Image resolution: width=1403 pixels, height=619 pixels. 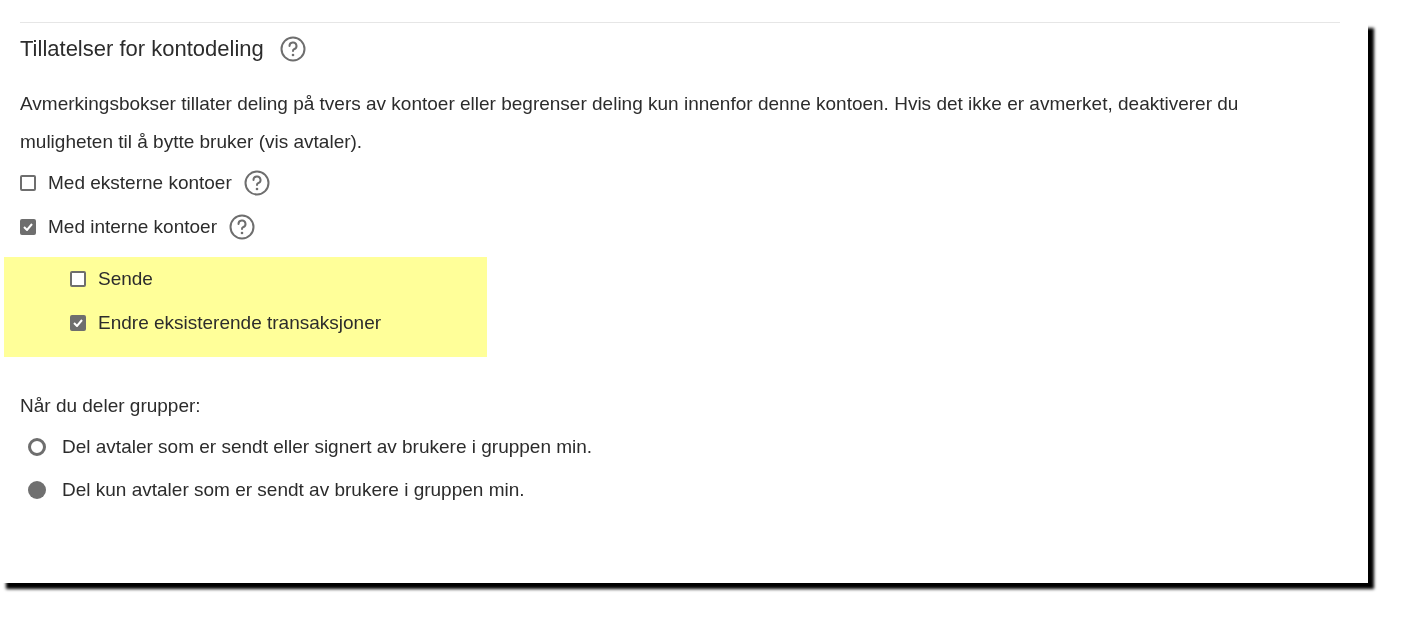 I want to click on checkbox-label: Sende, so click(x=125, y=279).